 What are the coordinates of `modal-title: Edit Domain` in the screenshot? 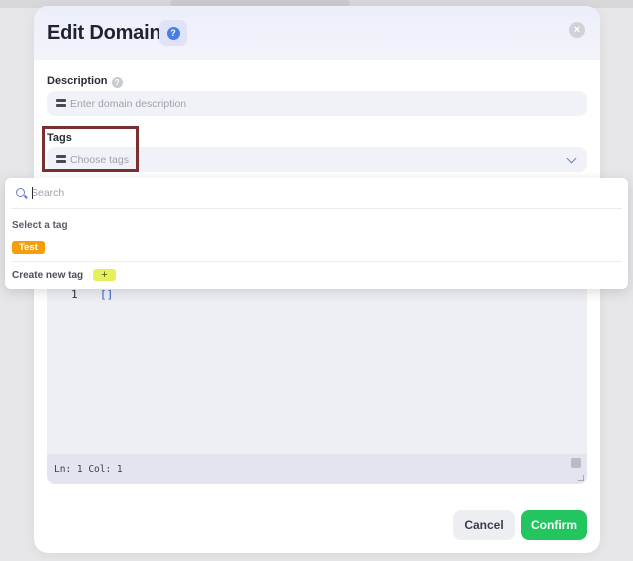 It's located at (104, 33).